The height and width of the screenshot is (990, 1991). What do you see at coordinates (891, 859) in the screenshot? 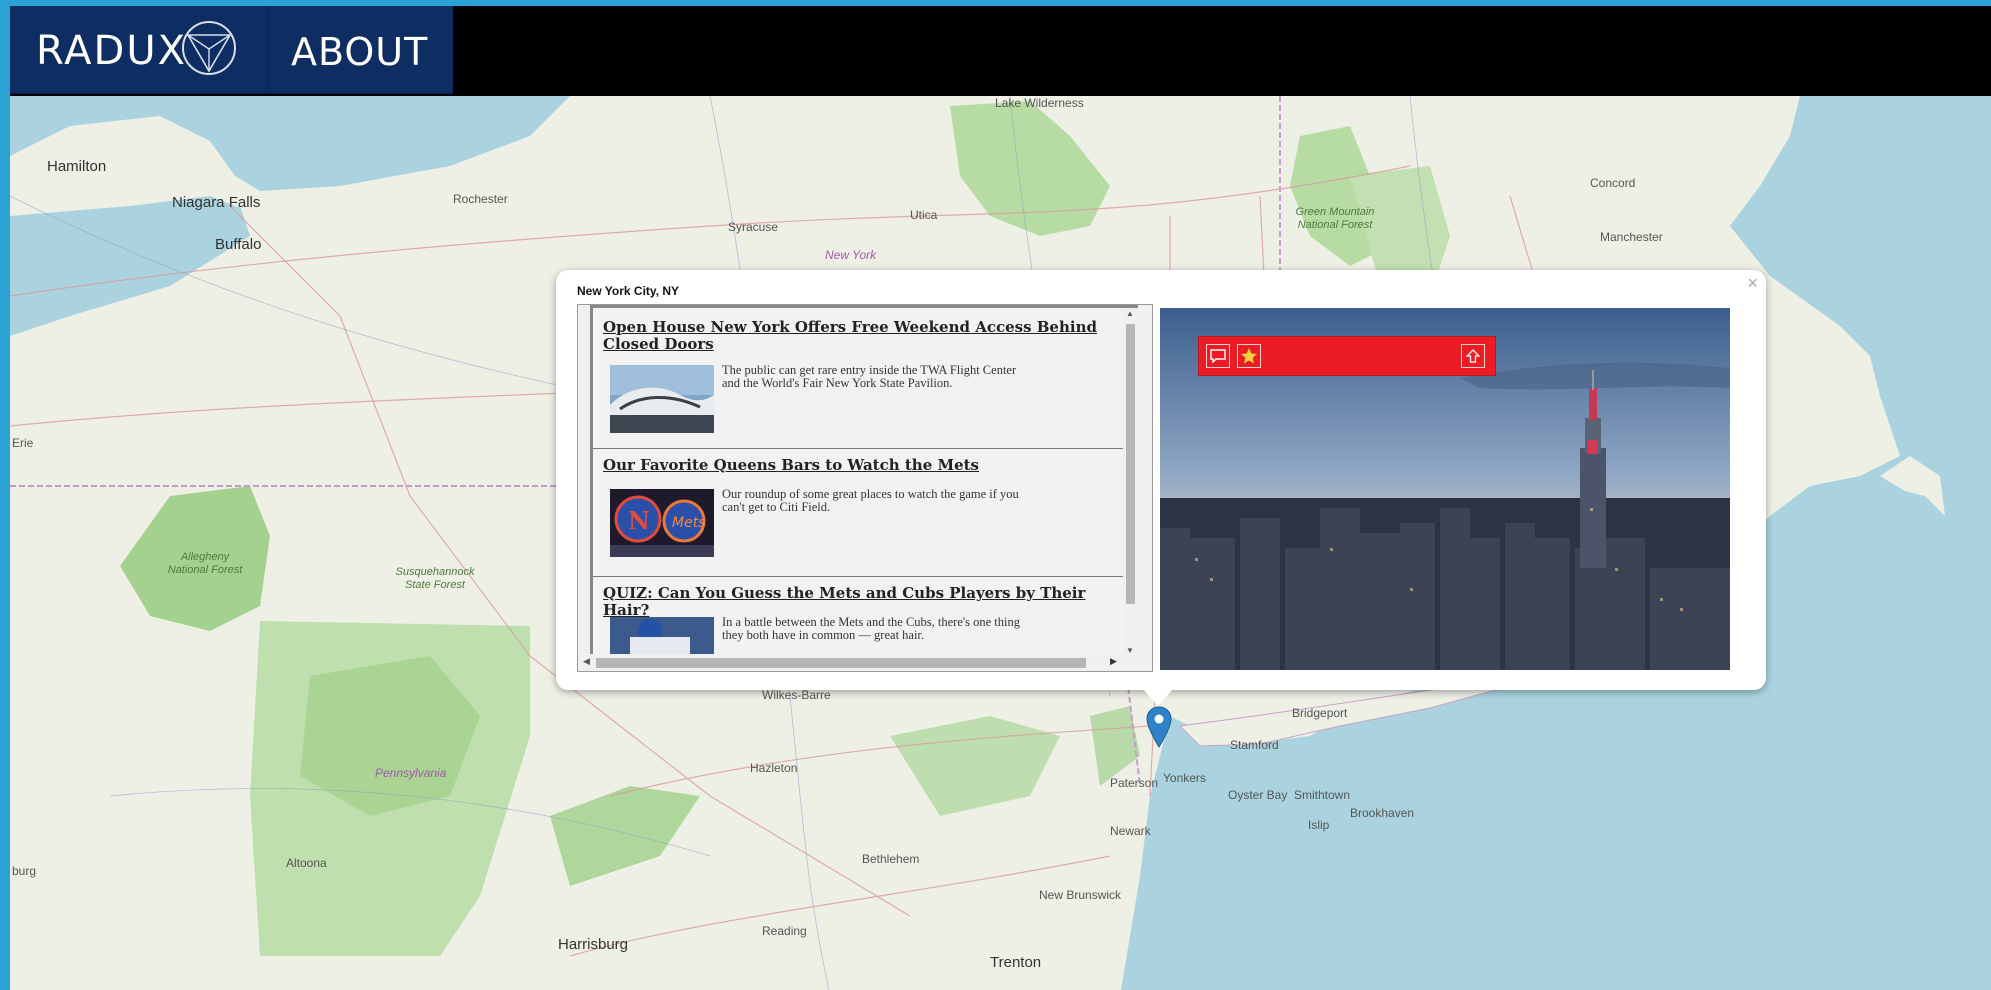
I see `map-label-bethlehem: Bethlehem` at bounding box center [891, 859].